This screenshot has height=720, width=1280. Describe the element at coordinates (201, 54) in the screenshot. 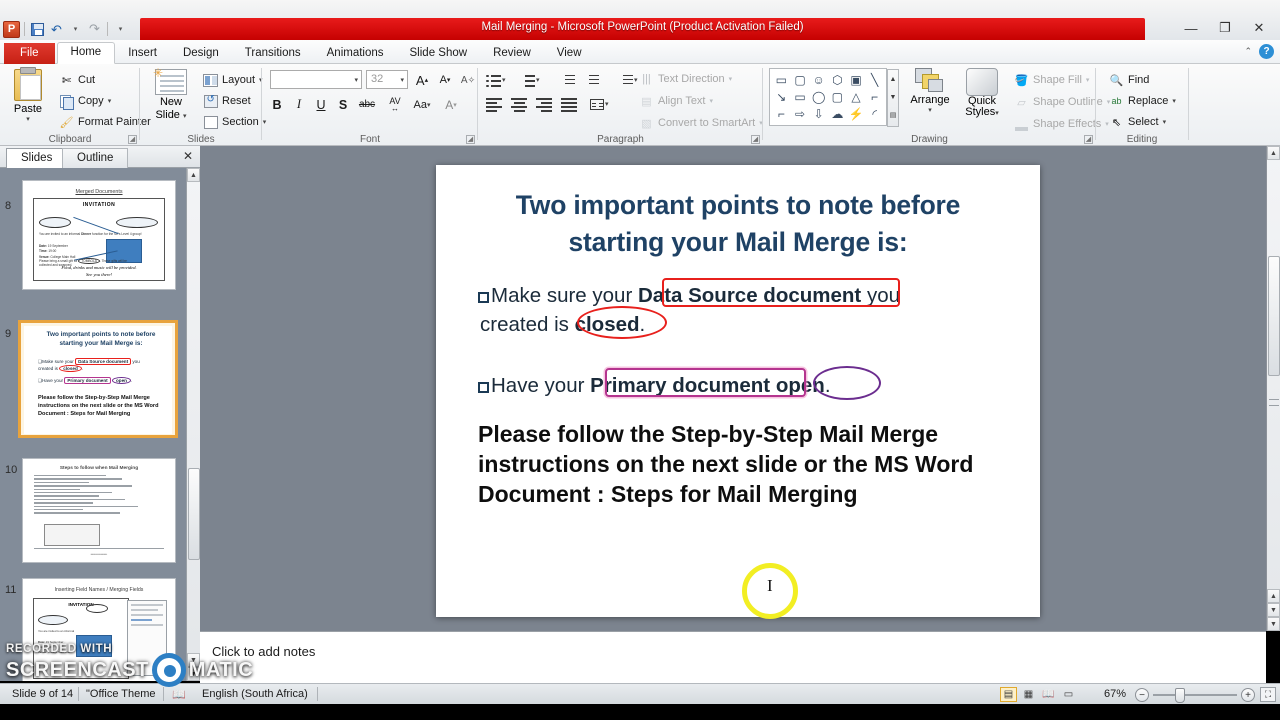

I see `tab-design: Design` at that location.